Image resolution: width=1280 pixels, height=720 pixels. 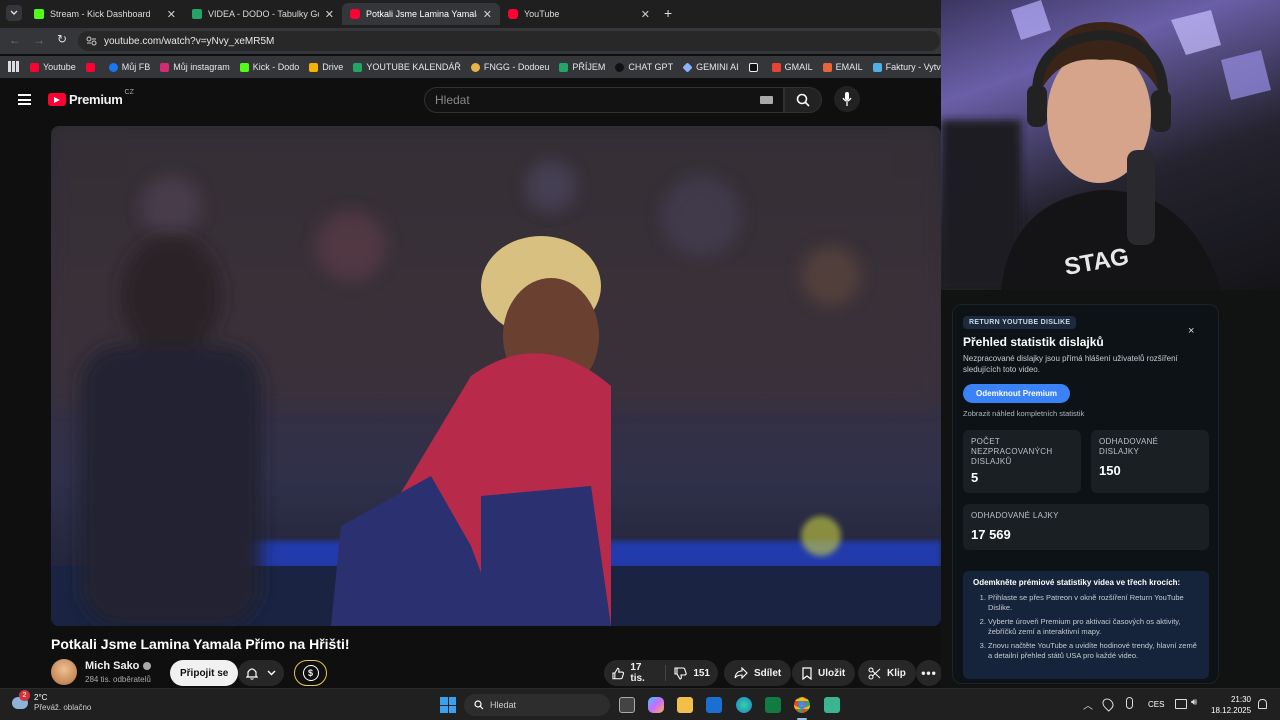 I want to click on new-tab-button: +, so click(x=668, y=13).